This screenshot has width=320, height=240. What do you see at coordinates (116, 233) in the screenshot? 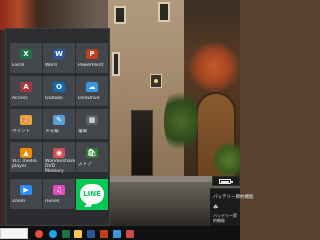
I see `onedrive-taskbar-icon` at bounding box center [116, 233].